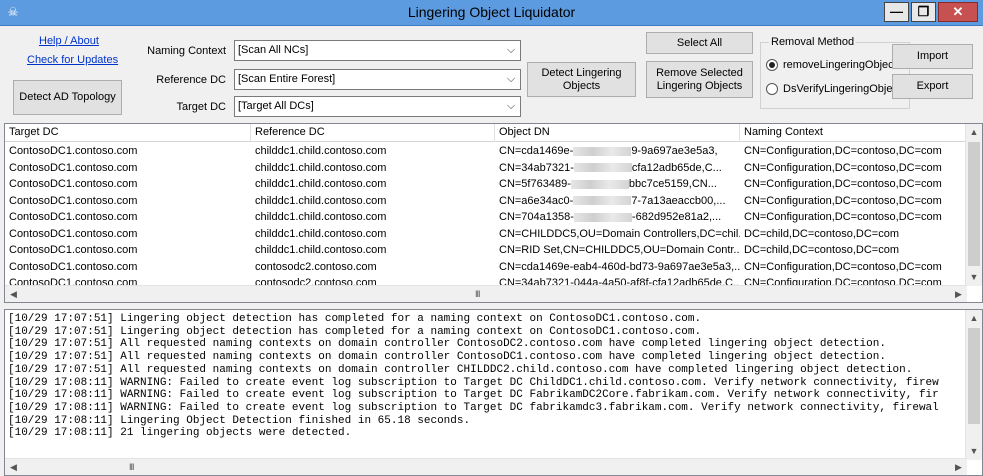 The height and width of the screenshot is (476, 983). What do you see at coordinates (186, 51) in the screenshot?
I see `naming-context-label: Naming Context` at bounding box center [186, 51].